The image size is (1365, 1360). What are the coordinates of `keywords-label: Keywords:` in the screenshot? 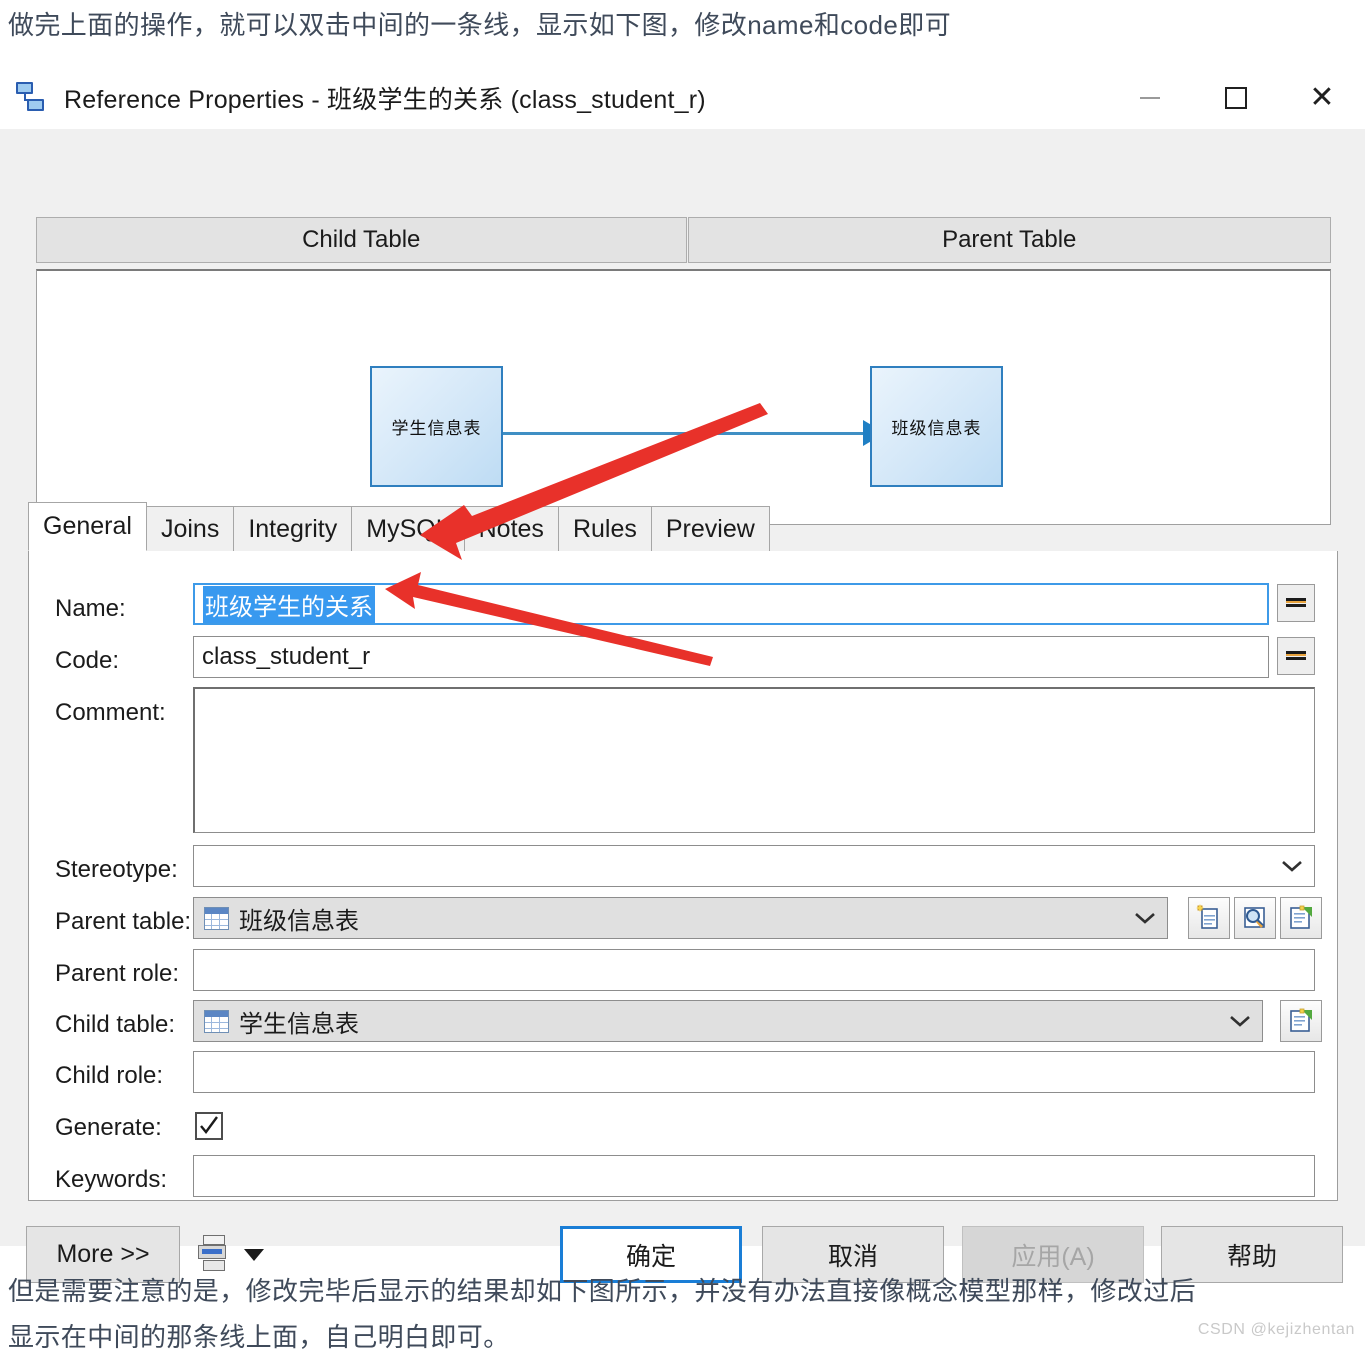 It's located at (111, 1179).